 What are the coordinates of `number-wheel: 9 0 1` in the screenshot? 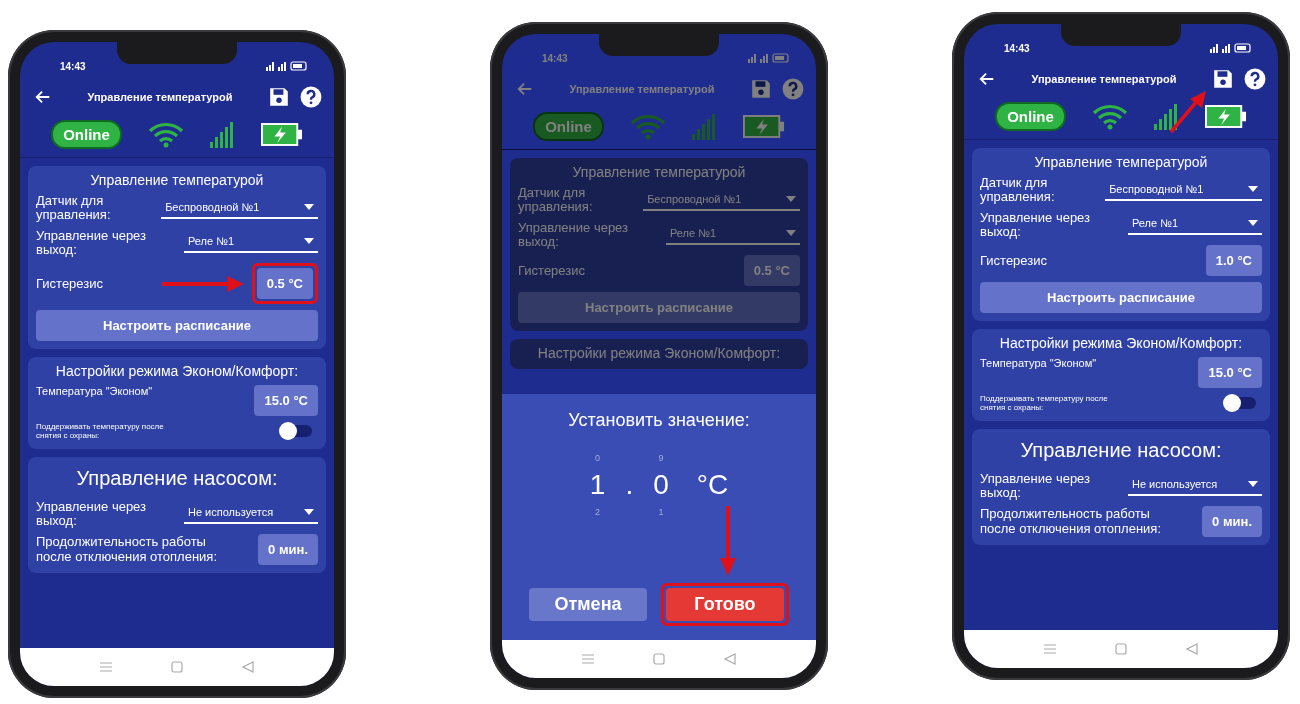 It's located at (661, 485).